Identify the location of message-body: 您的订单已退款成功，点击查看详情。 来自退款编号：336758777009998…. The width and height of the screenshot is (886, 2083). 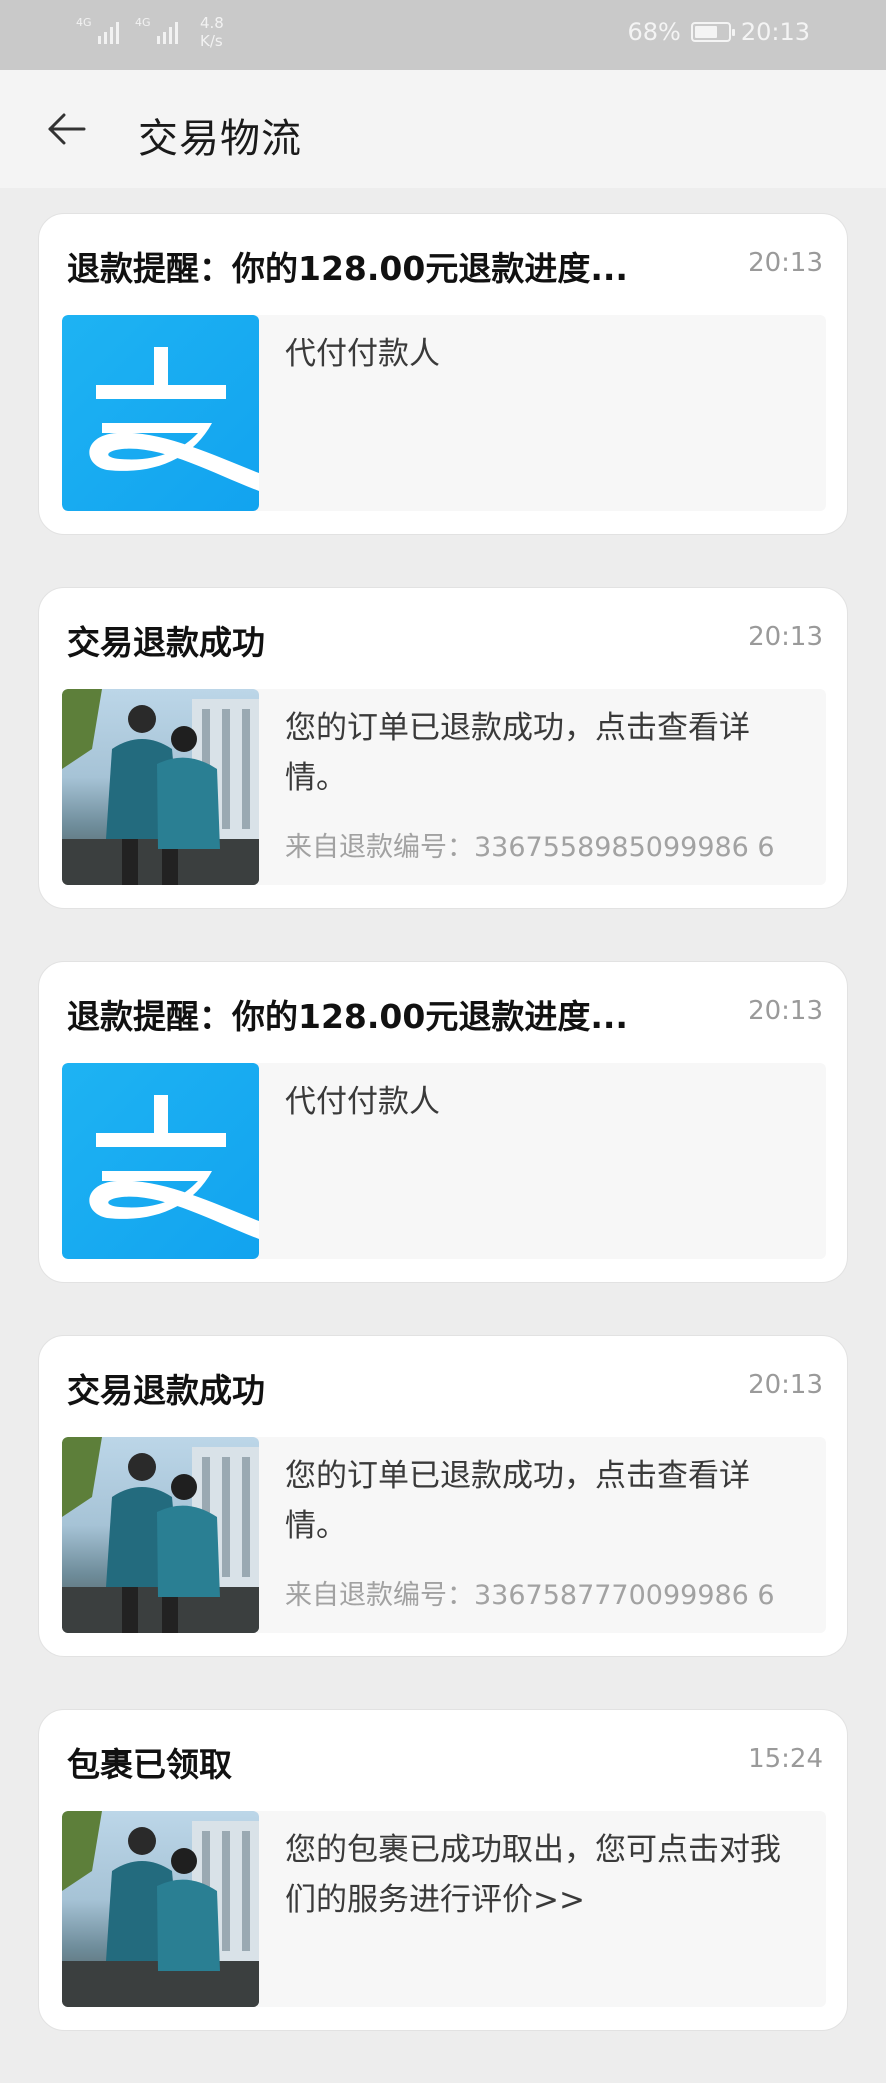
(444, 1535).